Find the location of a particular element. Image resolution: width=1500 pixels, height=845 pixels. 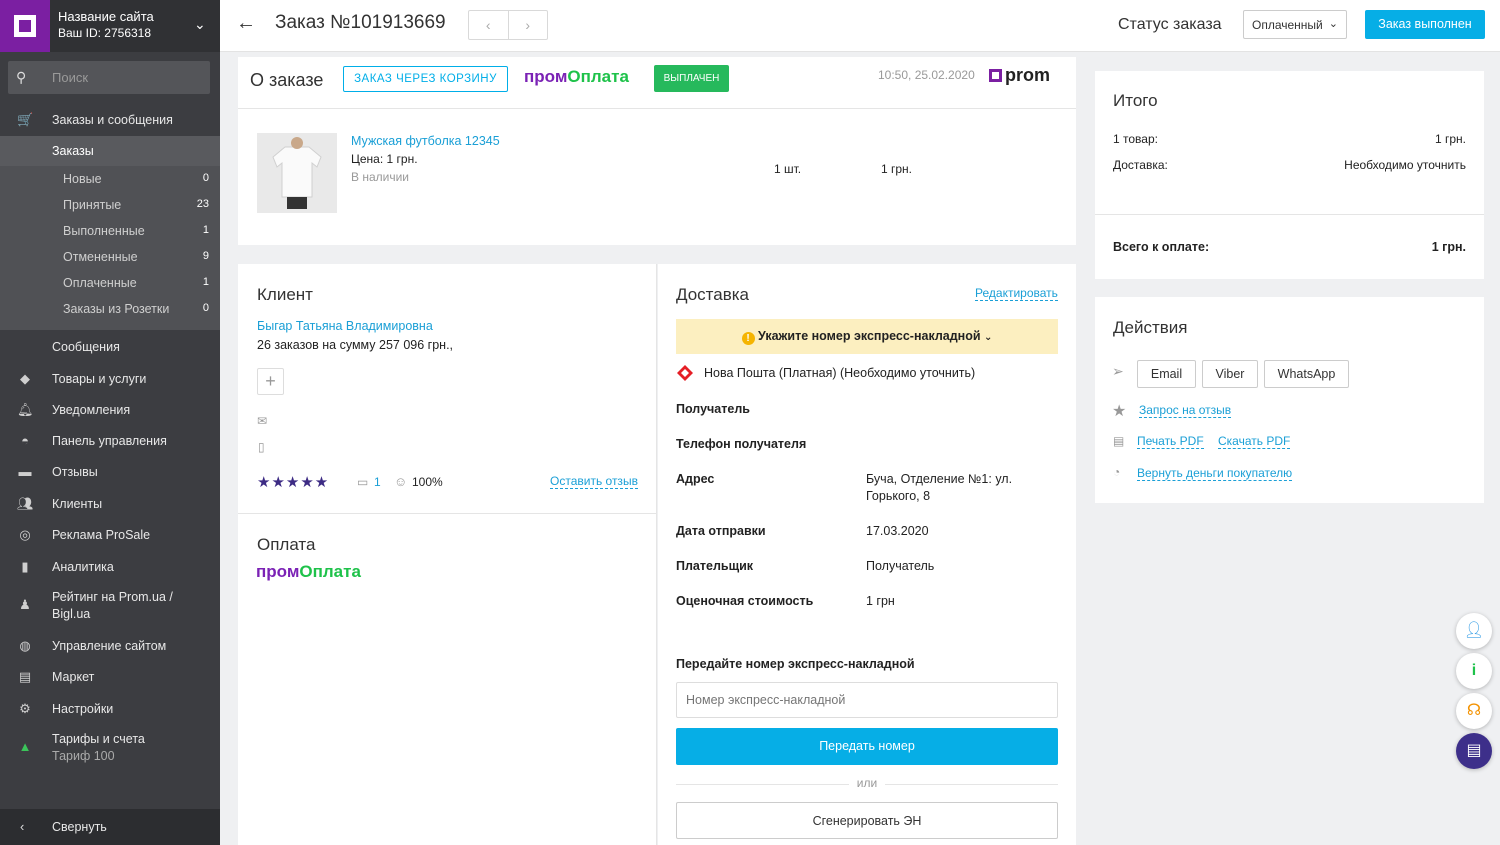

sidebar-subitem-rozetka: Заказы из Розетки 0 is located at coordinates (110, 313).